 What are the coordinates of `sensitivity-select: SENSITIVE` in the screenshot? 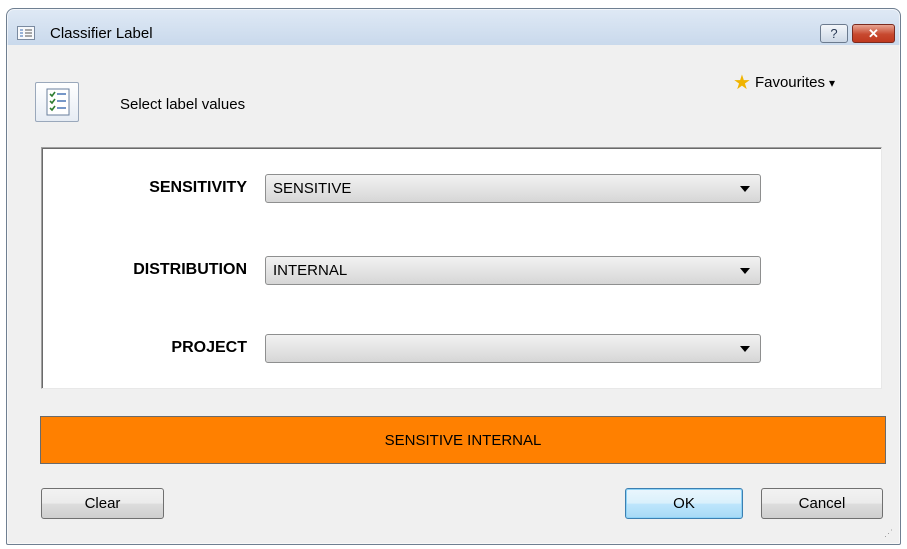 It's located at (513, 188).